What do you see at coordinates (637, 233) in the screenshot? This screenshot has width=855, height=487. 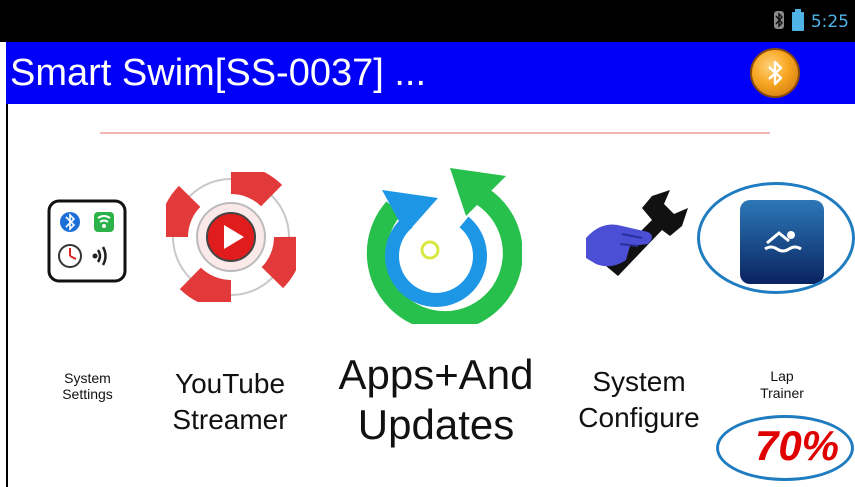 I see `wrench-hand-icon` at bounding box center [637, 233].